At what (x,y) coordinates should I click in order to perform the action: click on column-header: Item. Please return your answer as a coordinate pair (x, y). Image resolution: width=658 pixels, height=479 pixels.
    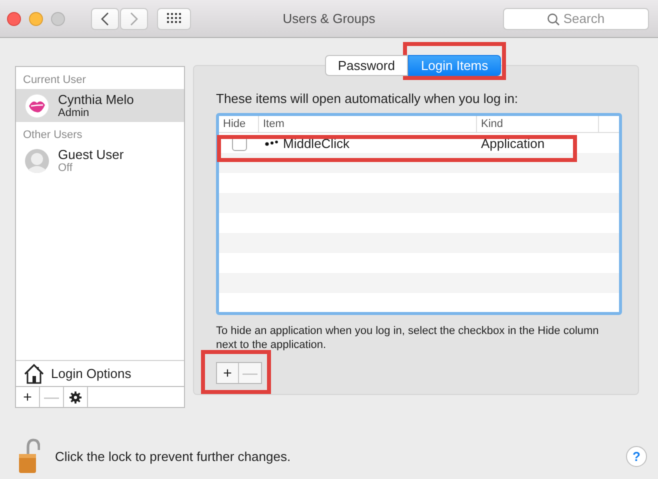
    Looking at the image, I should click on (368, 124).